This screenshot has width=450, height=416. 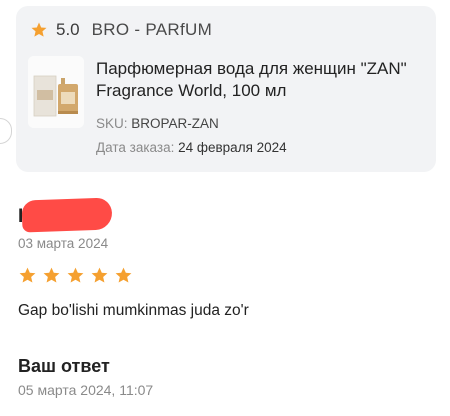 I want to click on card-header: 5.0 BRO - PARfUM, so click(x=121, y=30).